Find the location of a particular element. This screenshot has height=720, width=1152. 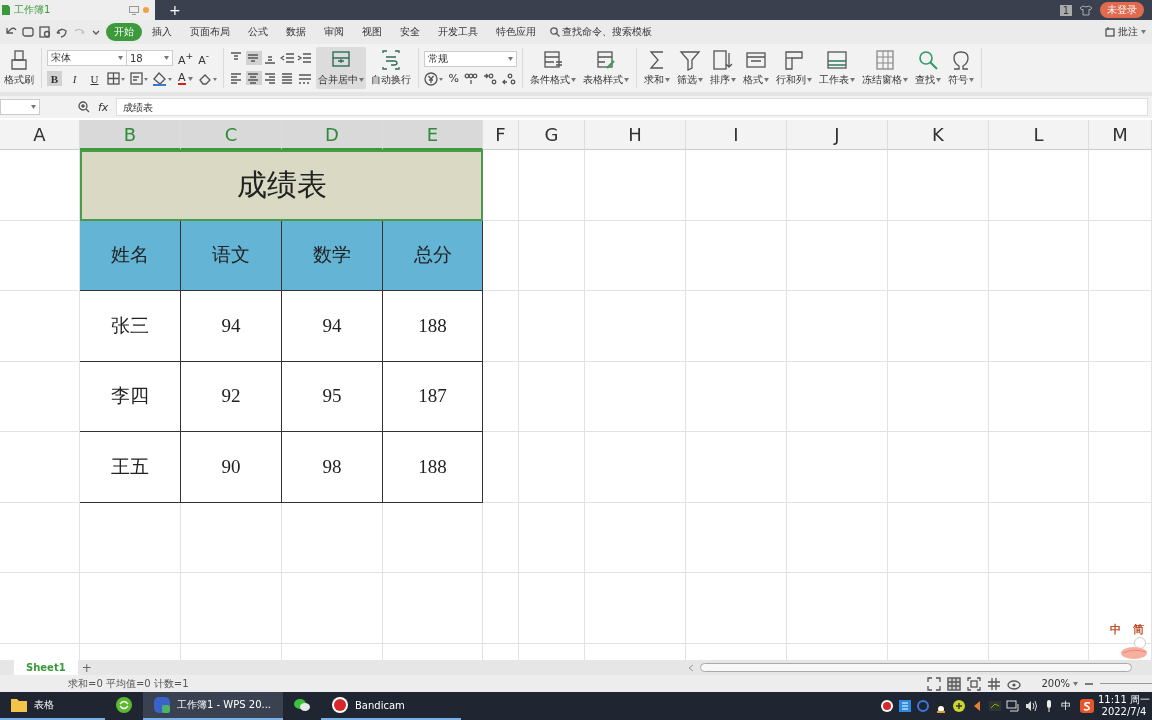

shirt-icon is located at coordinates (1086, 10).